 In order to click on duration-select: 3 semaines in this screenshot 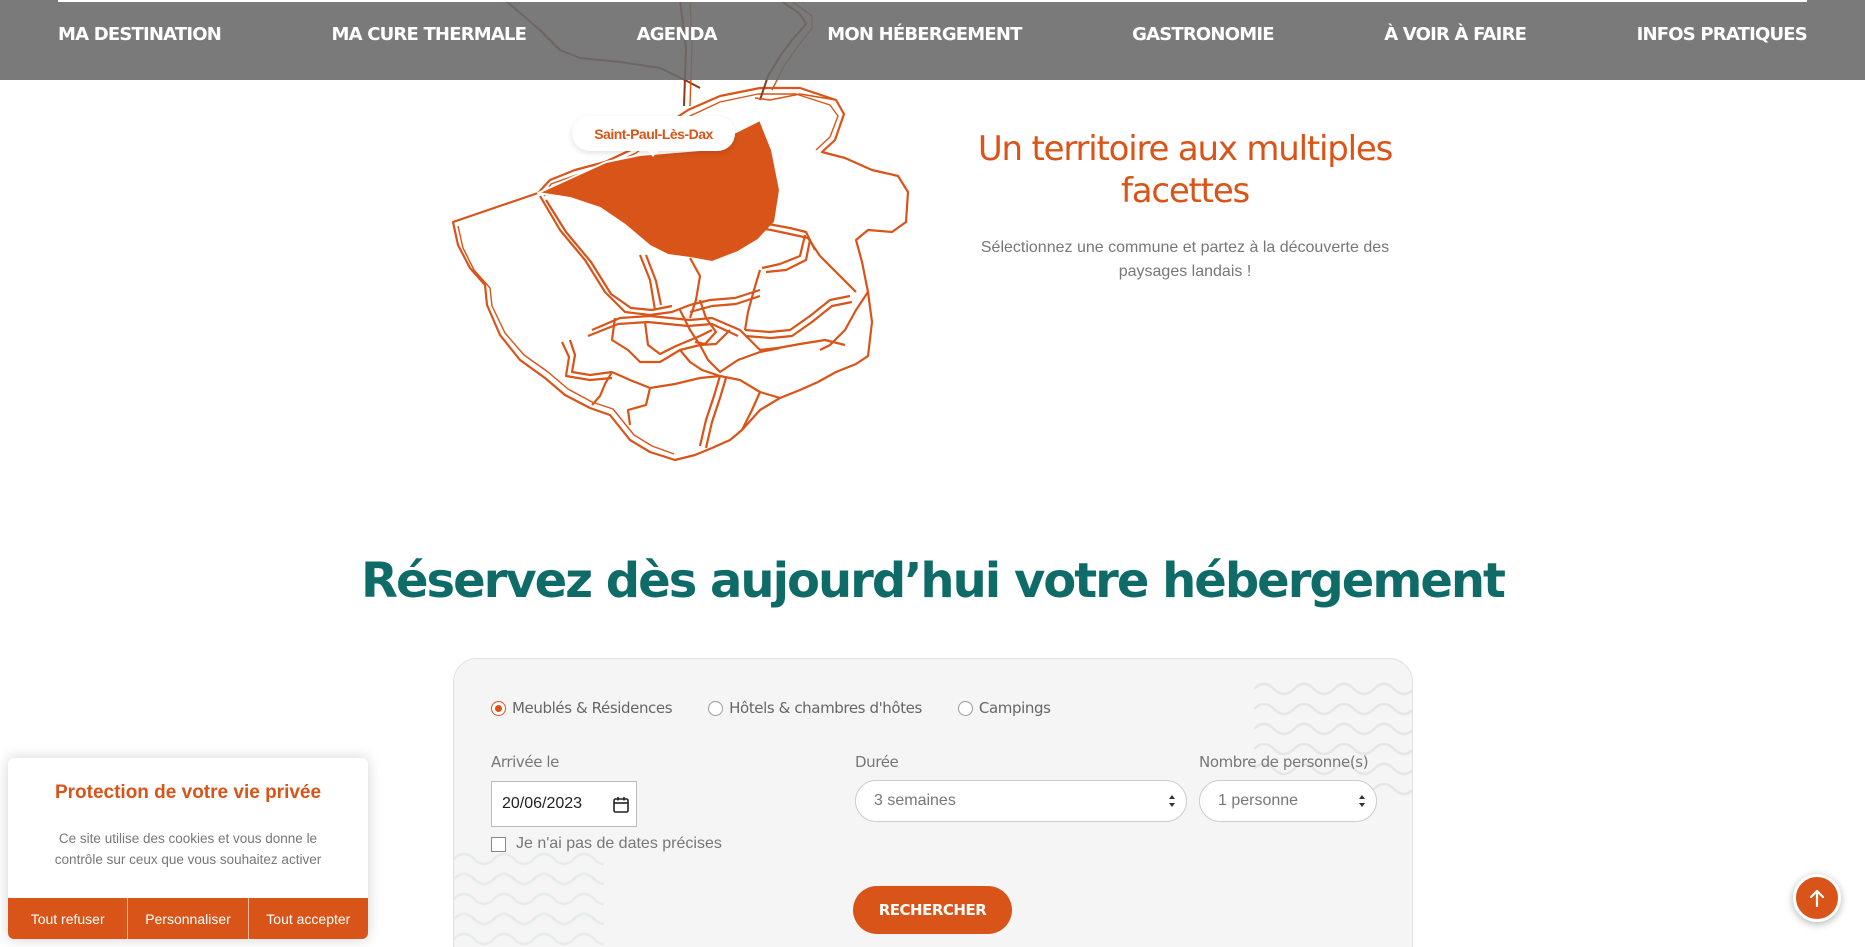, I will do `click(1021, 801)`.